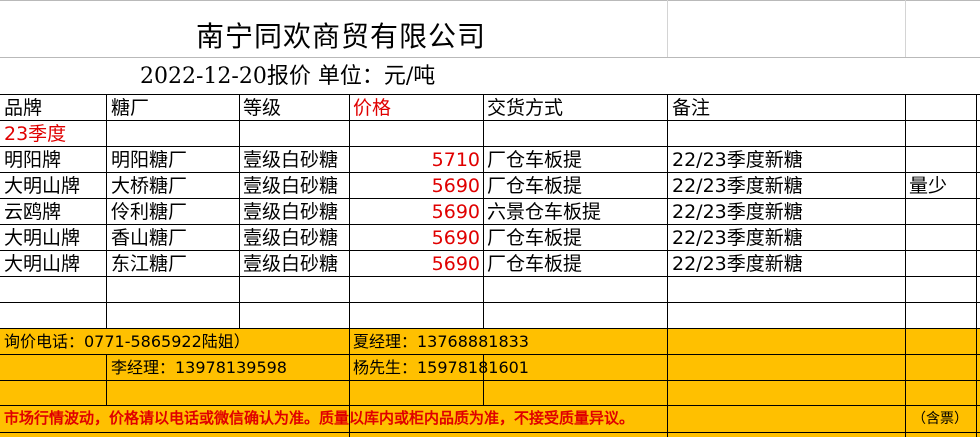  Describe the element at coordinates (441, 341) in the screenshot. I see `contact-xia: 夏经理：13768881833` at that location.